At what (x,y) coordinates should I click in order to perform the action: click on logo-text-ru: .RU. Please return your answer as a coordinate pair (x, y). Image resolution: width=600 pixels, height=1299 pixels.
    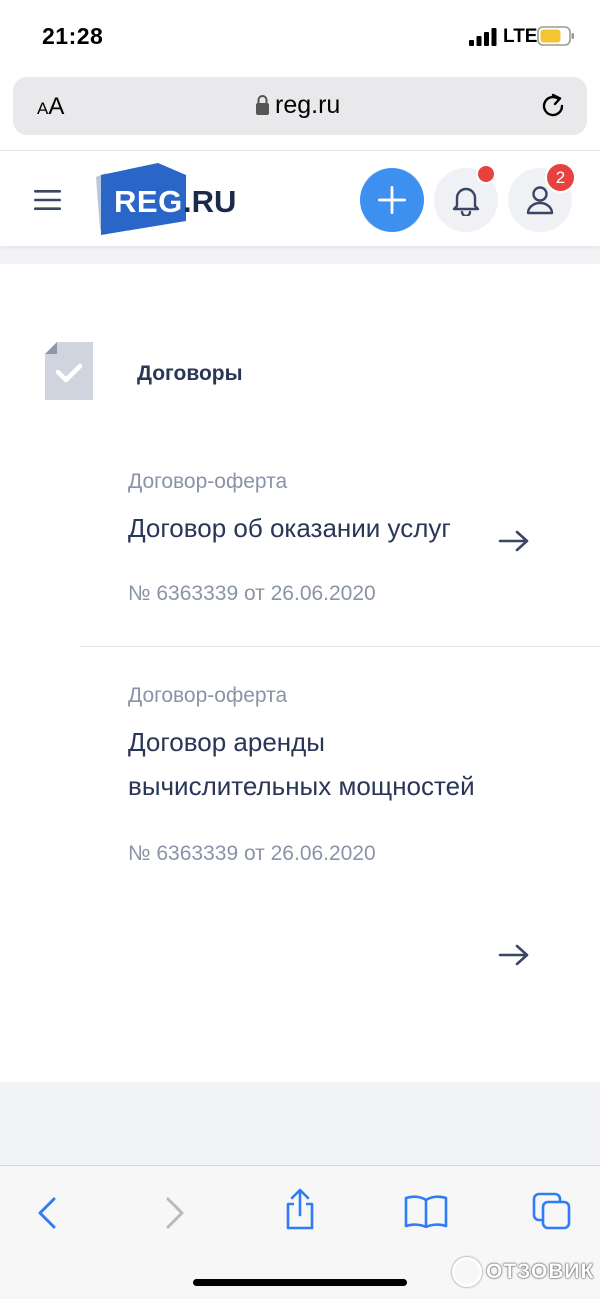
    Looking at the image, I should click on (210, 201).